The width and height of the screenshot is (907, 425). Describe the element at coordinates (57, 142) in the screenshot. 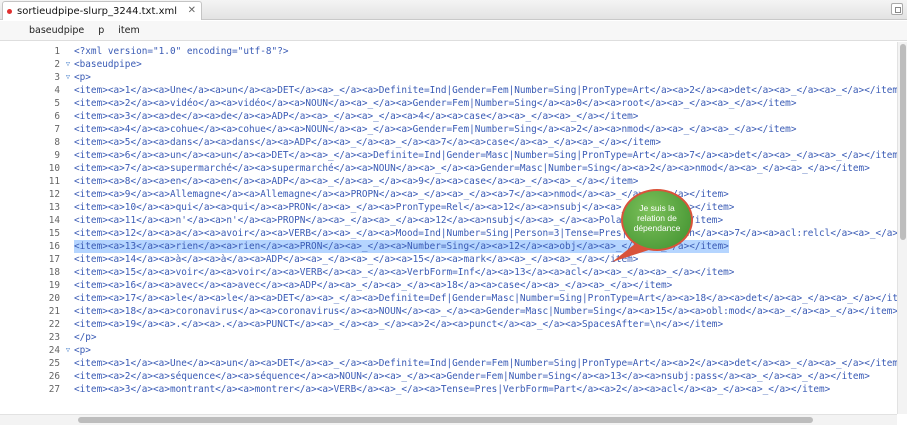

I see `line-number: 8` at that location.